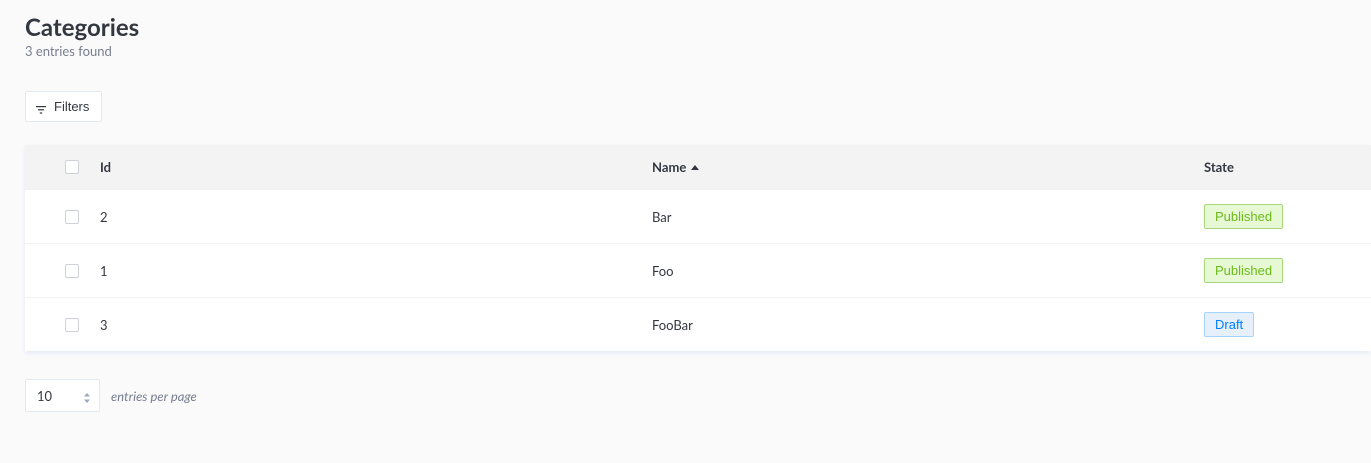 Image resolution: width=1371 pixels, height=463 pixels. What do you see at coordinates (62, 395) in the screenshot?
I see `page-size-select: 10` at bounding box center [62, 395].